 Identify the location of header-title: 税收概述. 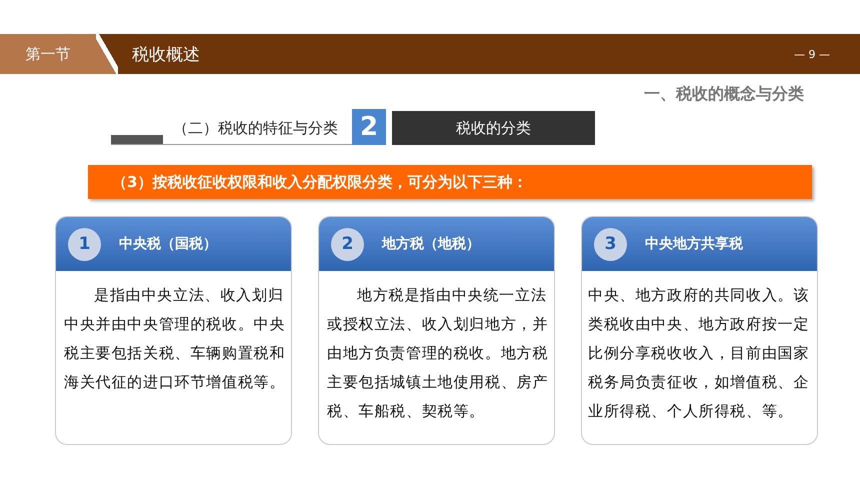
(166, 55).